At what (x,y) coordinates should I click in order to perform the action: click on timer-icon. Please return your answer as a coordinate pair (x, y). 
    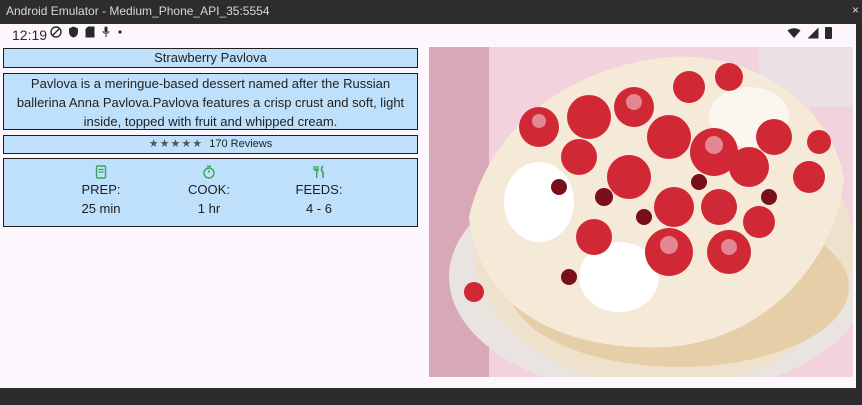
    Looking at the image, I should click on (209, 172).